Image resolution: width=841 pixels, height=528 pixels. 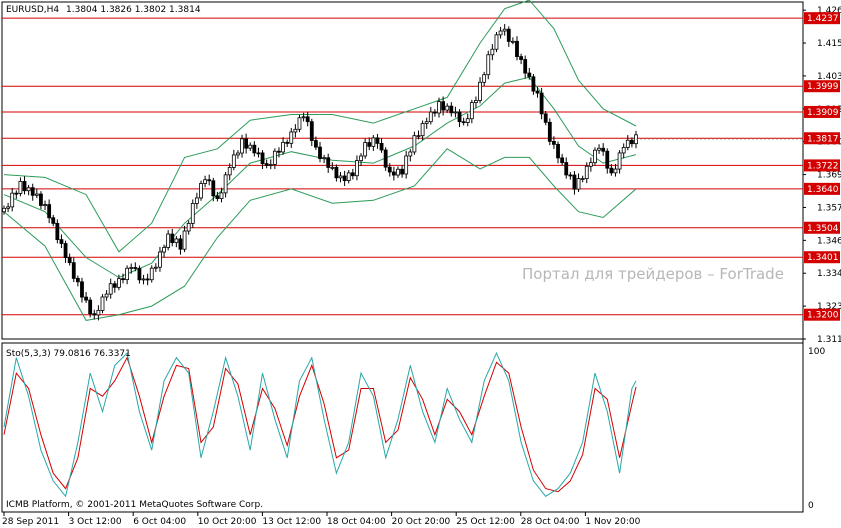 I want to click on stochastic-tick-label: 0, so click(x=811, y=506).